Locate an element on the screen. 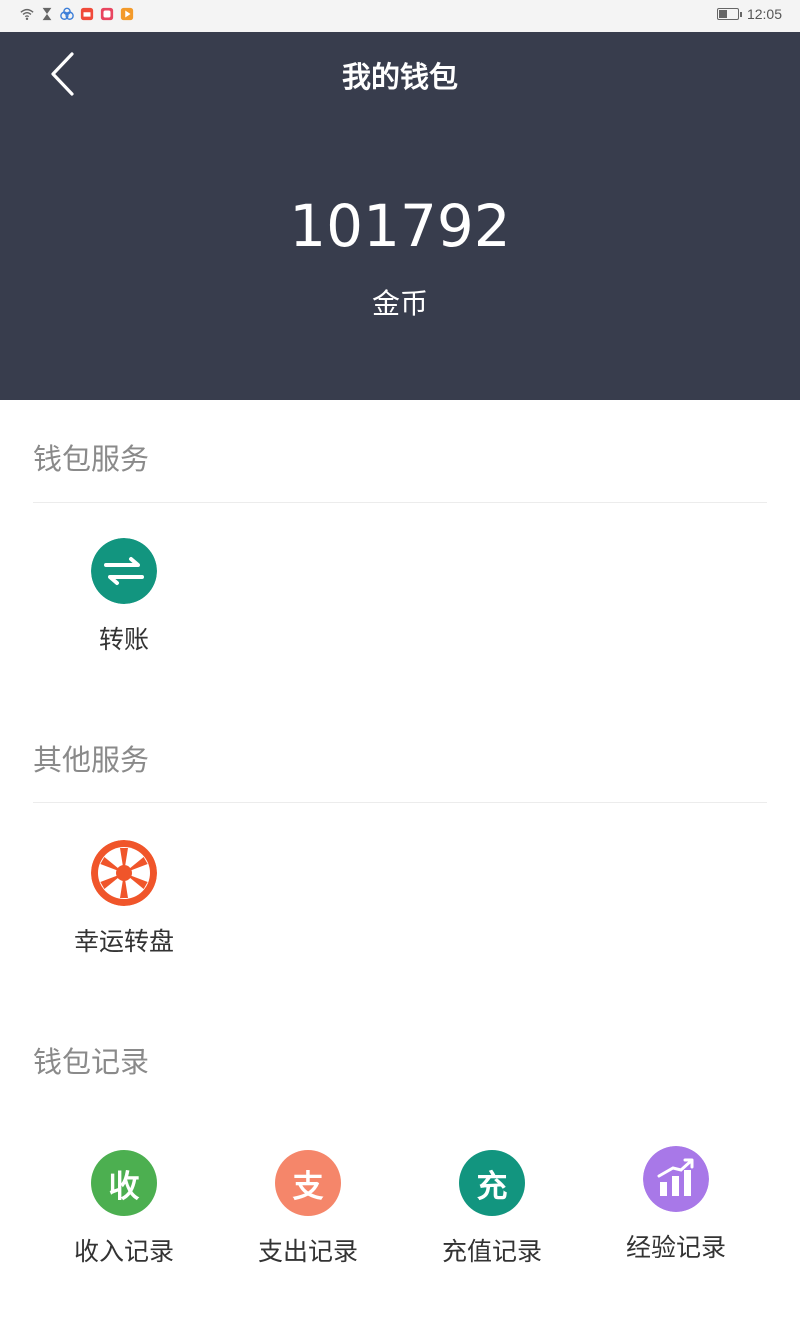 This screenshot has width=800, height=1333. status-icons is located at coordinates (77, 14).